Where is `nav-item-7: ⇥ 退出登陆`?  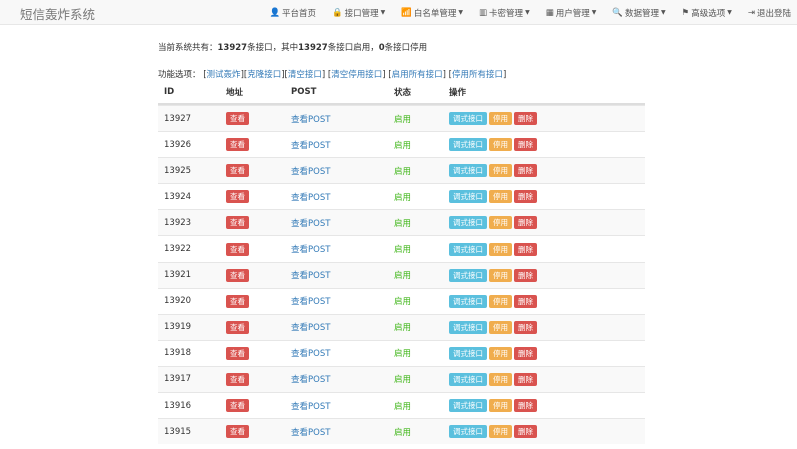 nav-item-7: ⇥ 退出登陆 is located at coordinates (769, 13).